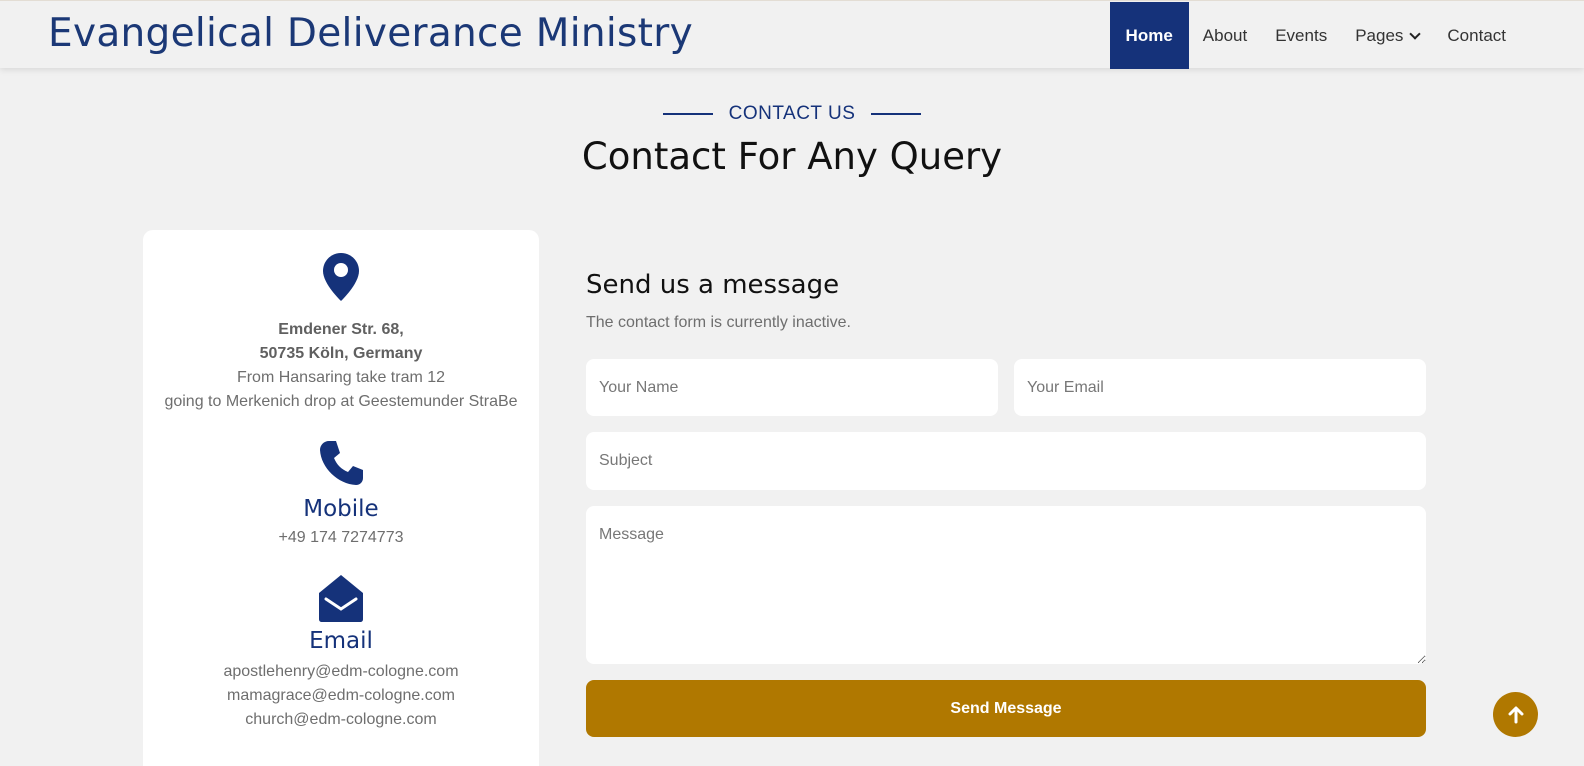  I want to click on nav-pages-label: Pages, so click(1379, 35).